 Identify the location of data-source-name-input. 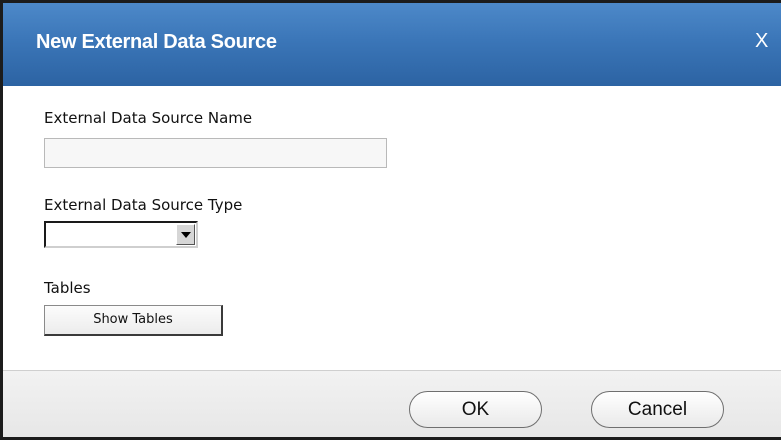
(215, 153).